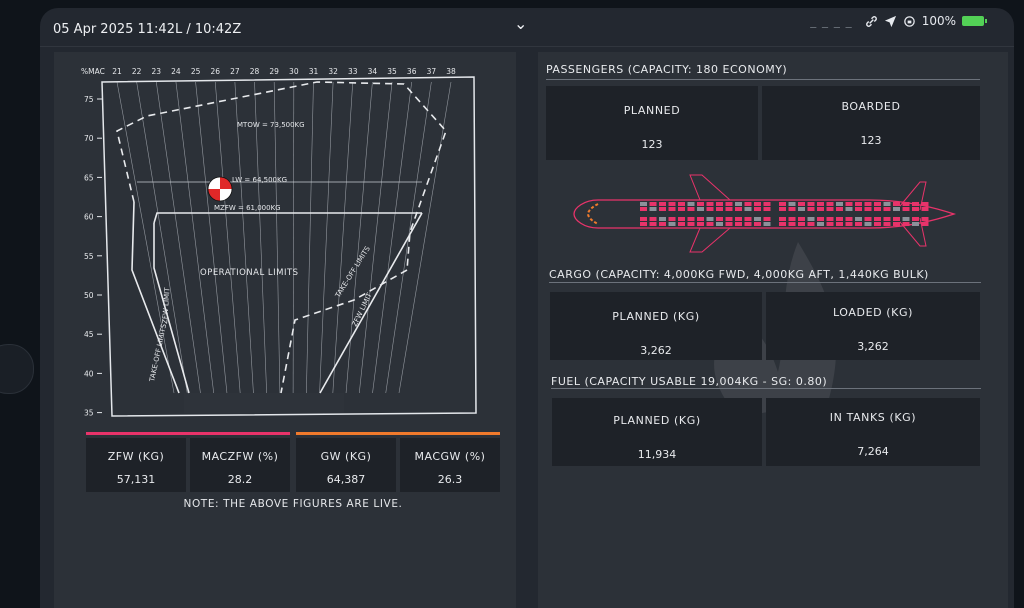 The image size is (1024, 608). I want to click on weight-tick-label: 75, so click(89, 99).